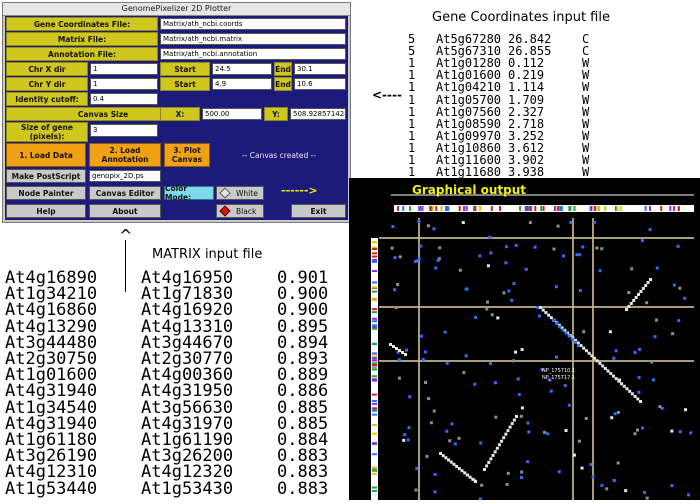  I want to click on chr-y-field: 1, so click(124, 84).